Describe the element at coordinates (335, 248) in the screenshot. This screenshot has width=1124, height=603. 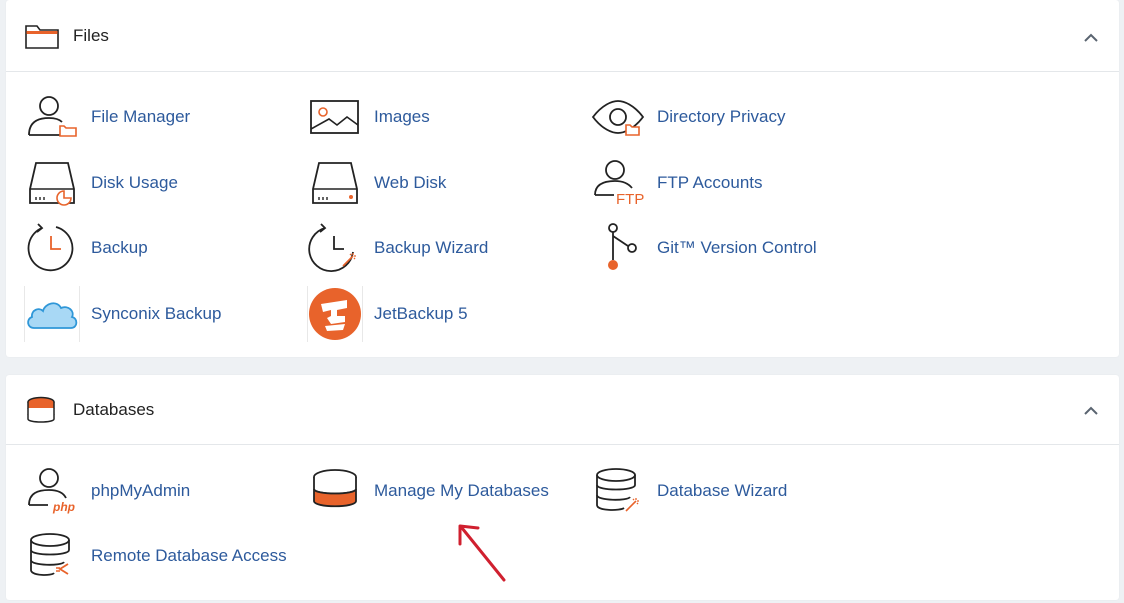
I see `backup-wizard-icon` at that location.